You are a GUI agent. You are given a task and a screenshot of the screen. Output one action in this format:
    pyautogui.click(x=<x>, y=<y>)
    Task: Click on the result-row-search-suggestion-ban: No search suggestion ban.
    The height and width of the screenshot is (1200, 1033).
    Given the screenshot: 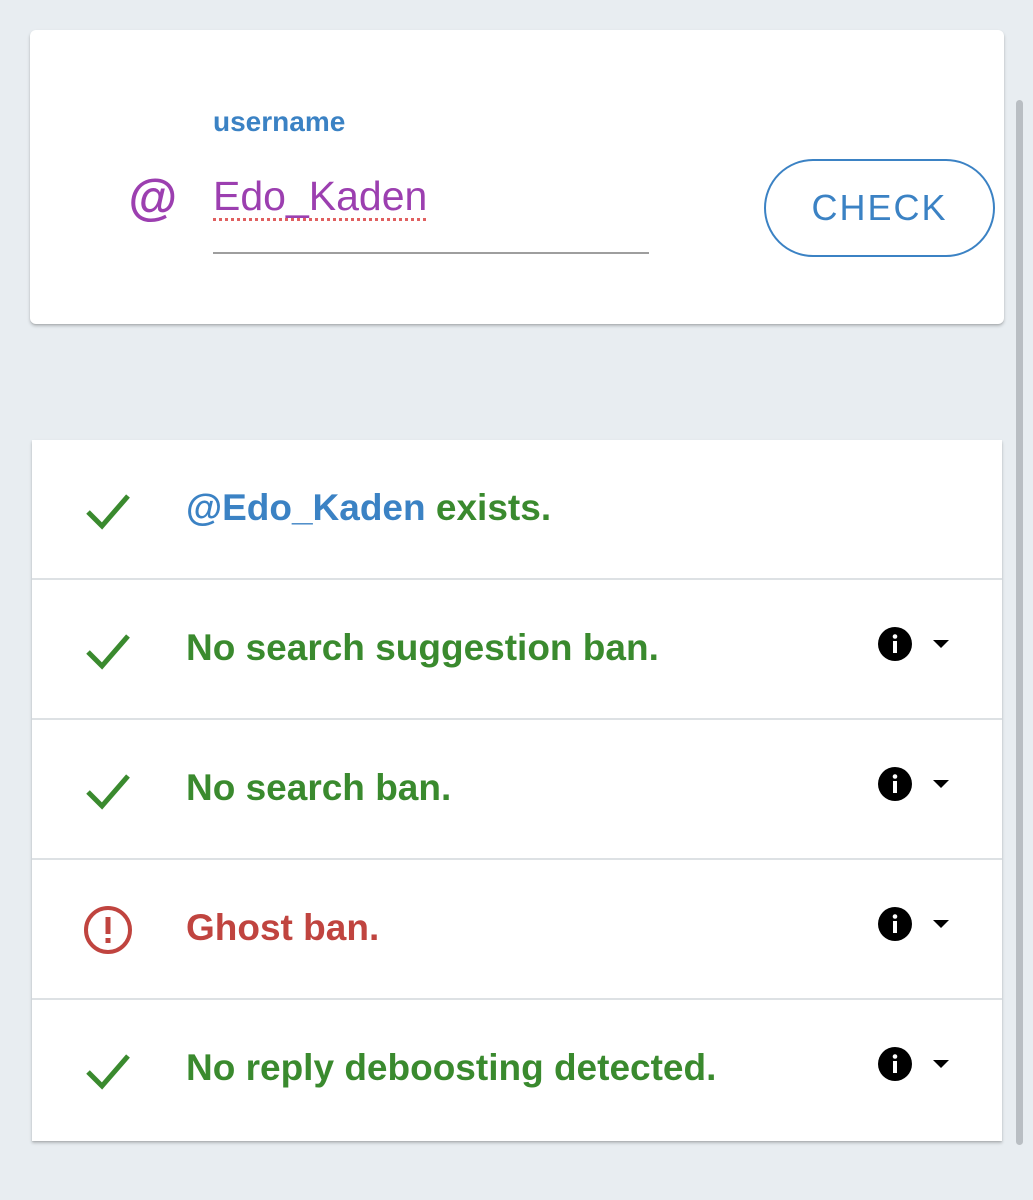 What is the action you would take?
    pyautogui.click(x=517, y=650)
    